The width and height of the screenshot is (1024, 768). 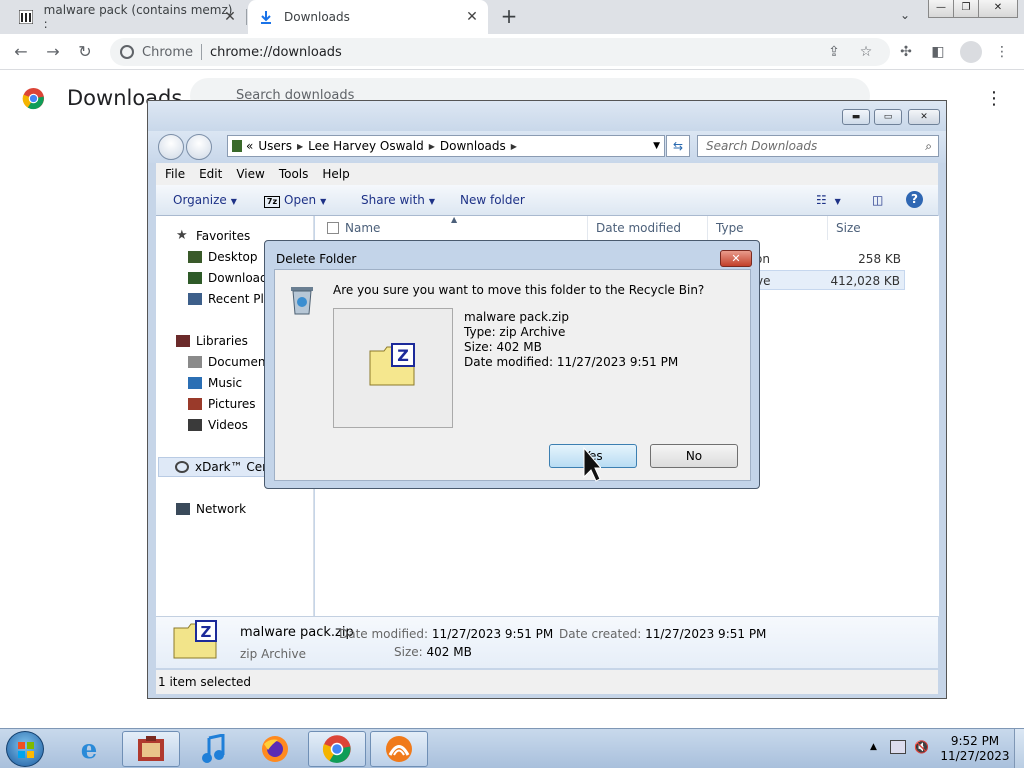 I want to click on chrome-taskbar-icon, so click(x=337, y=749).